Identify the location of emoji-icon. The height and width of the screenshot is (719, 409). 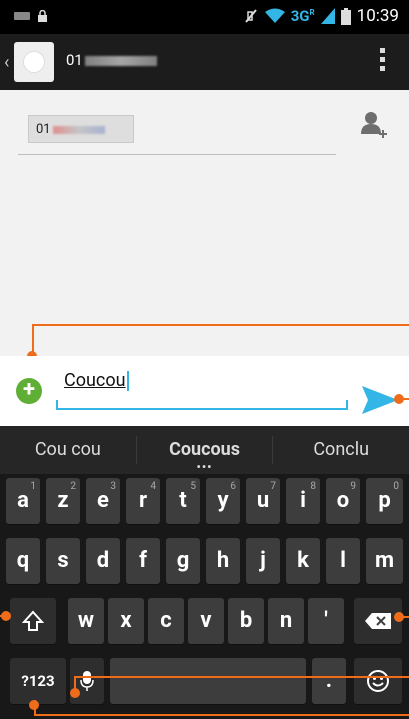
(378, 681).